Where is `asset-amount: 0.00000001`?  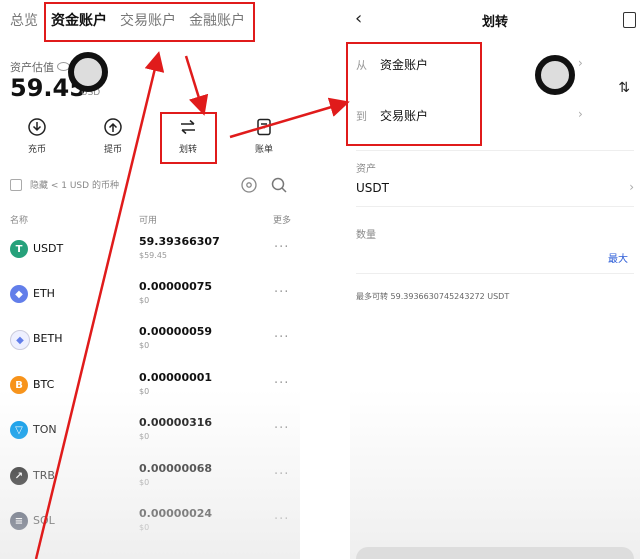
asset-amount: 0.00000001 is located at coordinates (176, 377).